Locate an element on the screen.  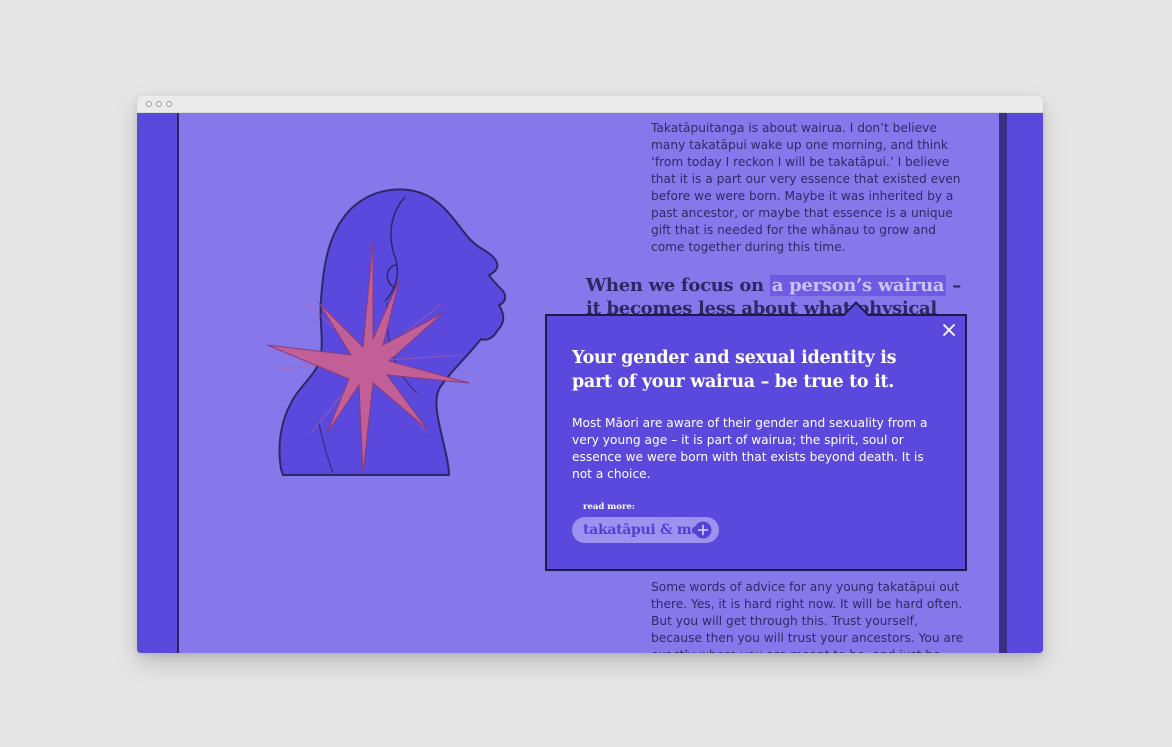
read-more-label: read more: is located at coordinates (609, 507).